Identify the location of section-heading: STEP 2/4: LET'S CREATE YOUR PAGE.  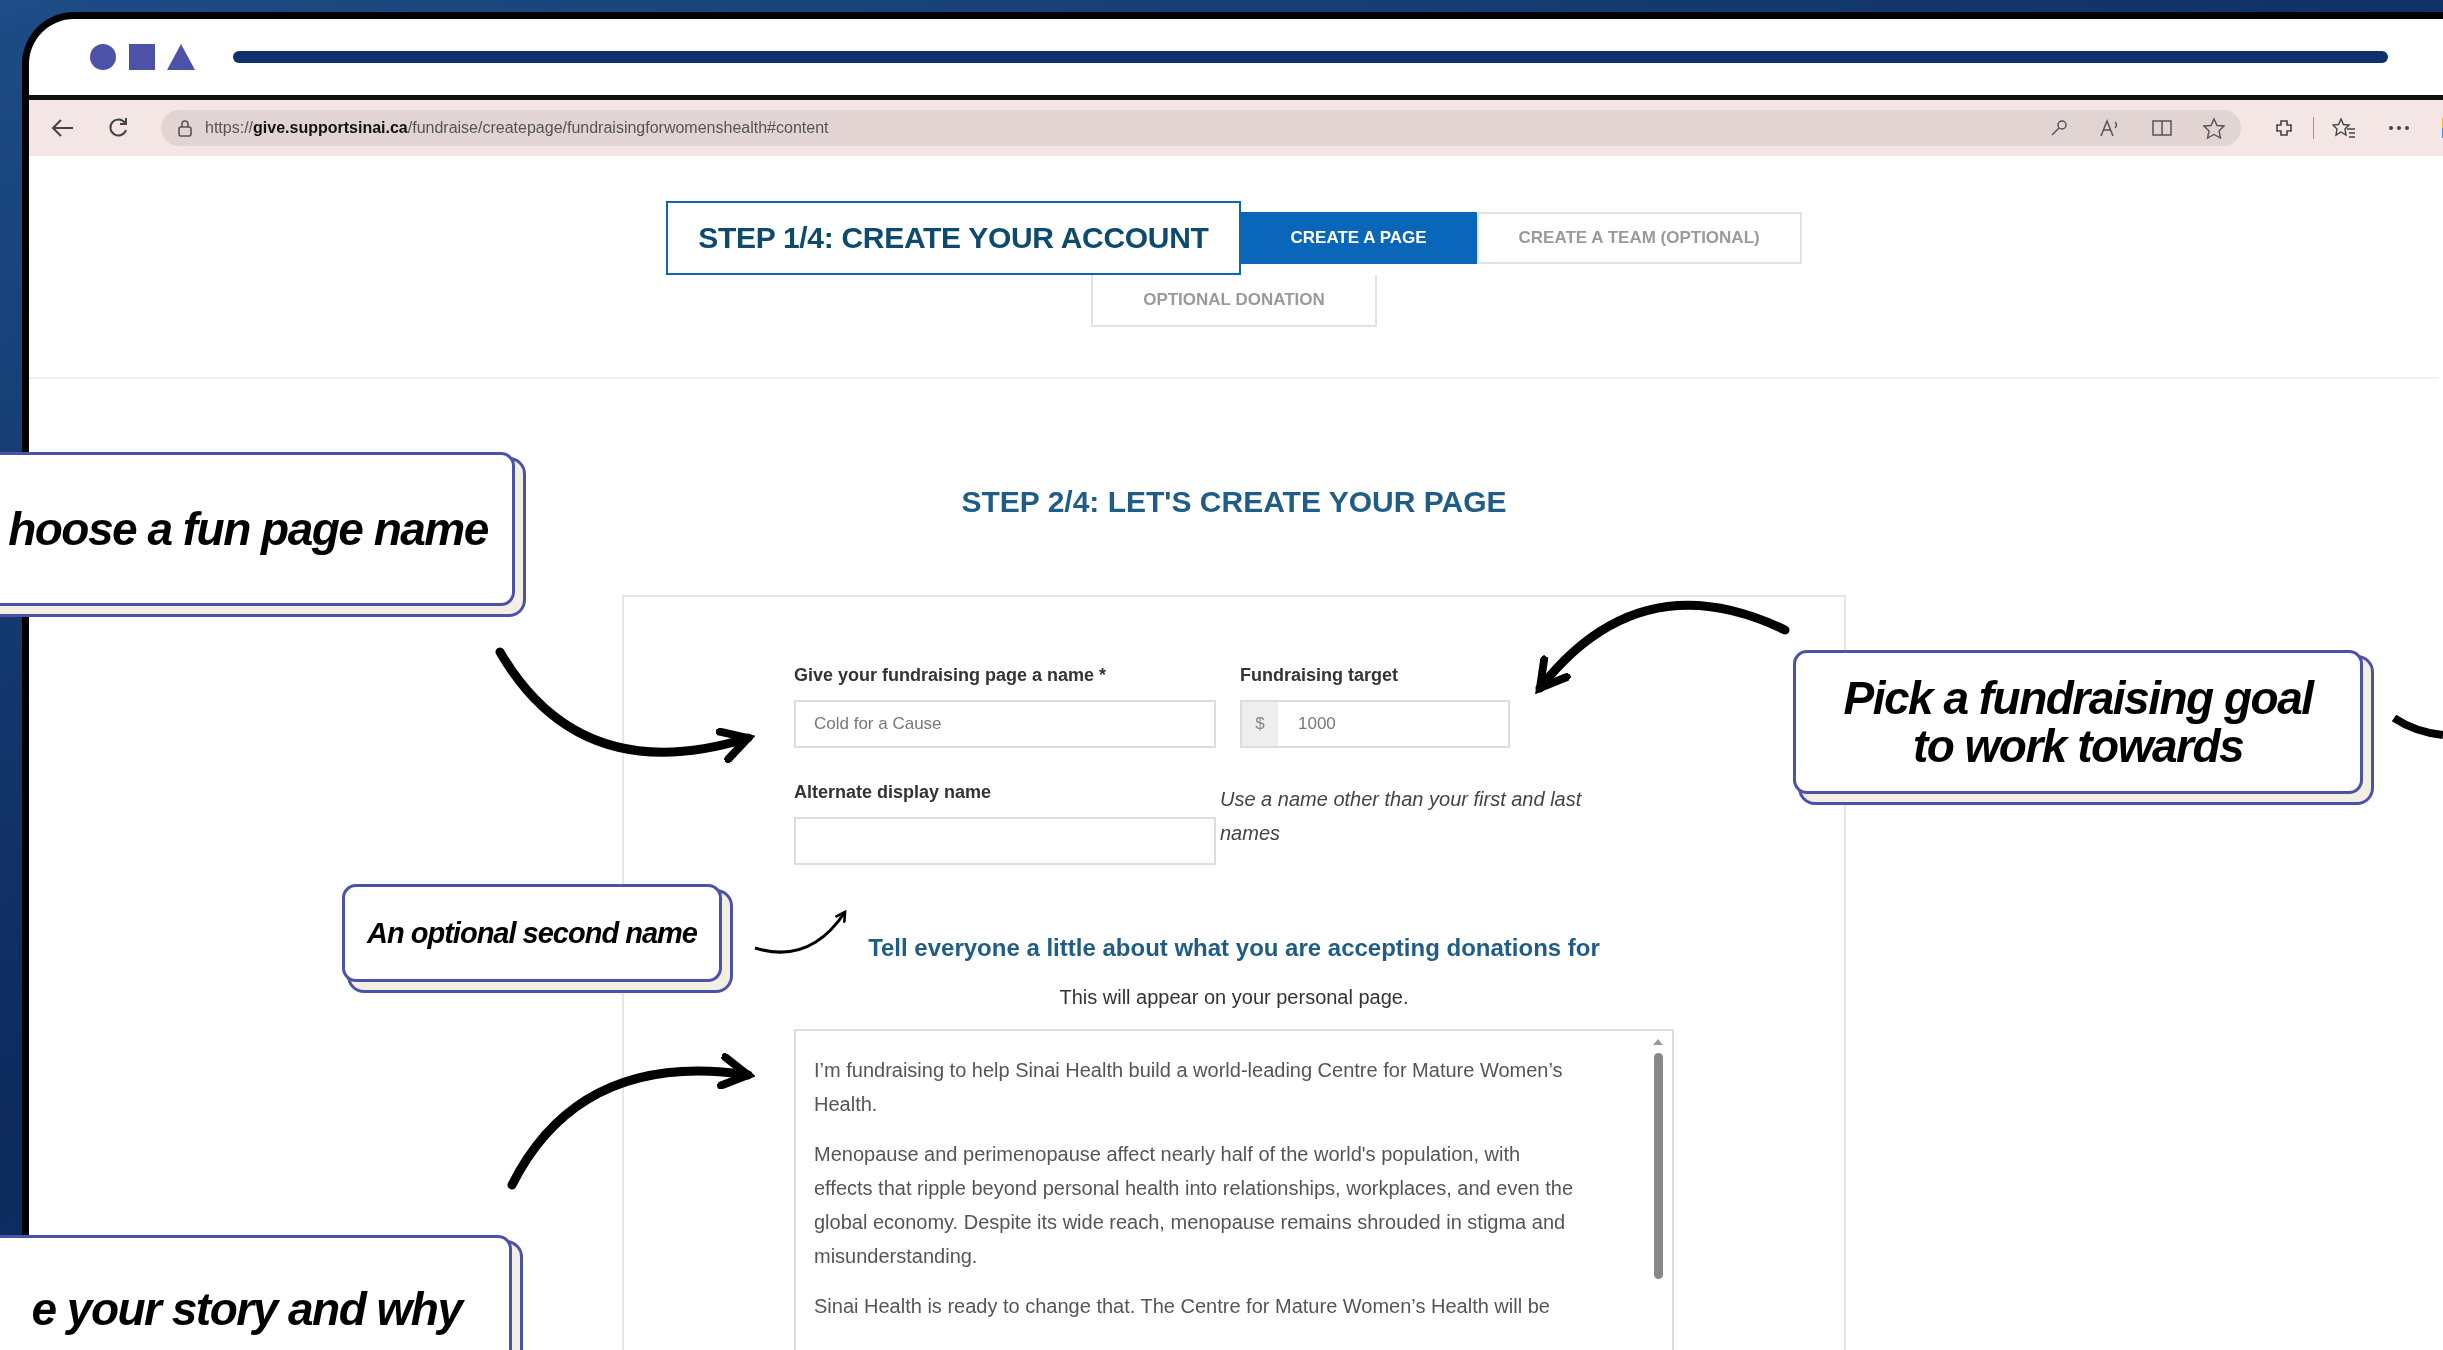
(1234, 502).